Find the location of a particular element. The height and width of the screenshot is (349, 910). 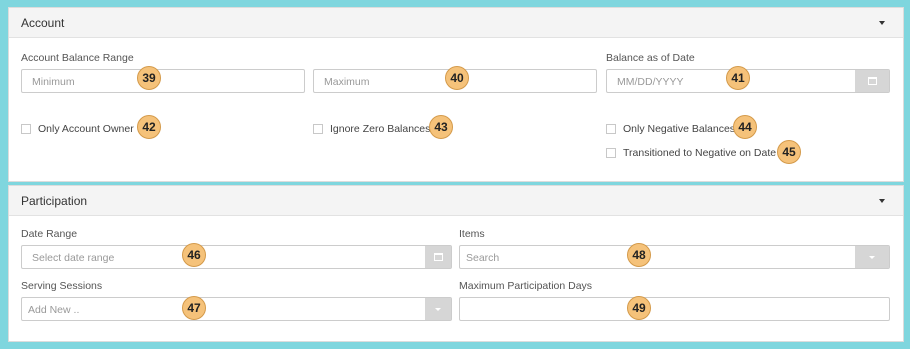

checkbox-label: Transitioned to Negative on Date is located at coordinates (700, 153).